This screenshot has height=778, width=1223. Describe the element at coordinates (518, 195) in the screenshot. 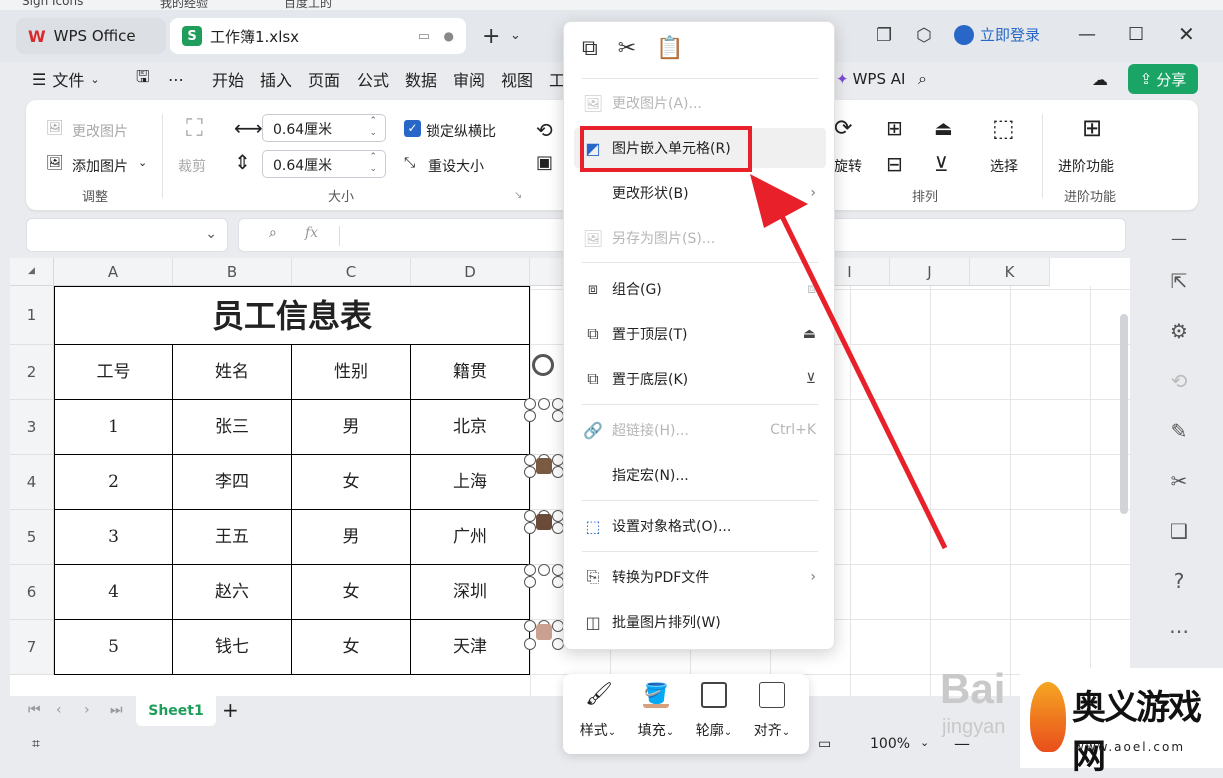

I see `dialog-launcher-icon: ↘` at that location.